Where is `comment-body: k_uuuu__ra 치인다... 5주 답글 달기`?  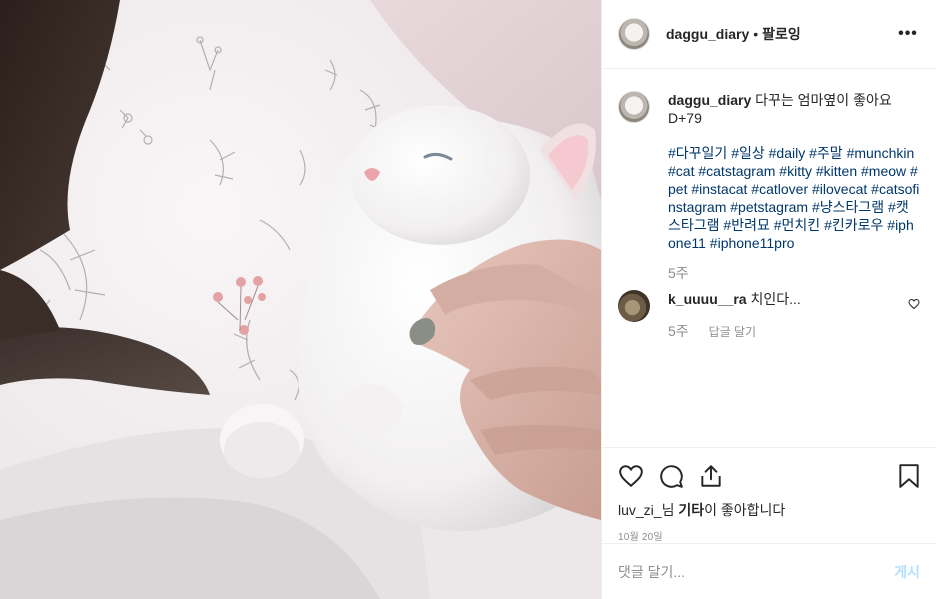
comment-body: k_uuuu__ra 치인다... 5주 답글 달기 is located at coordinates (784, 315).